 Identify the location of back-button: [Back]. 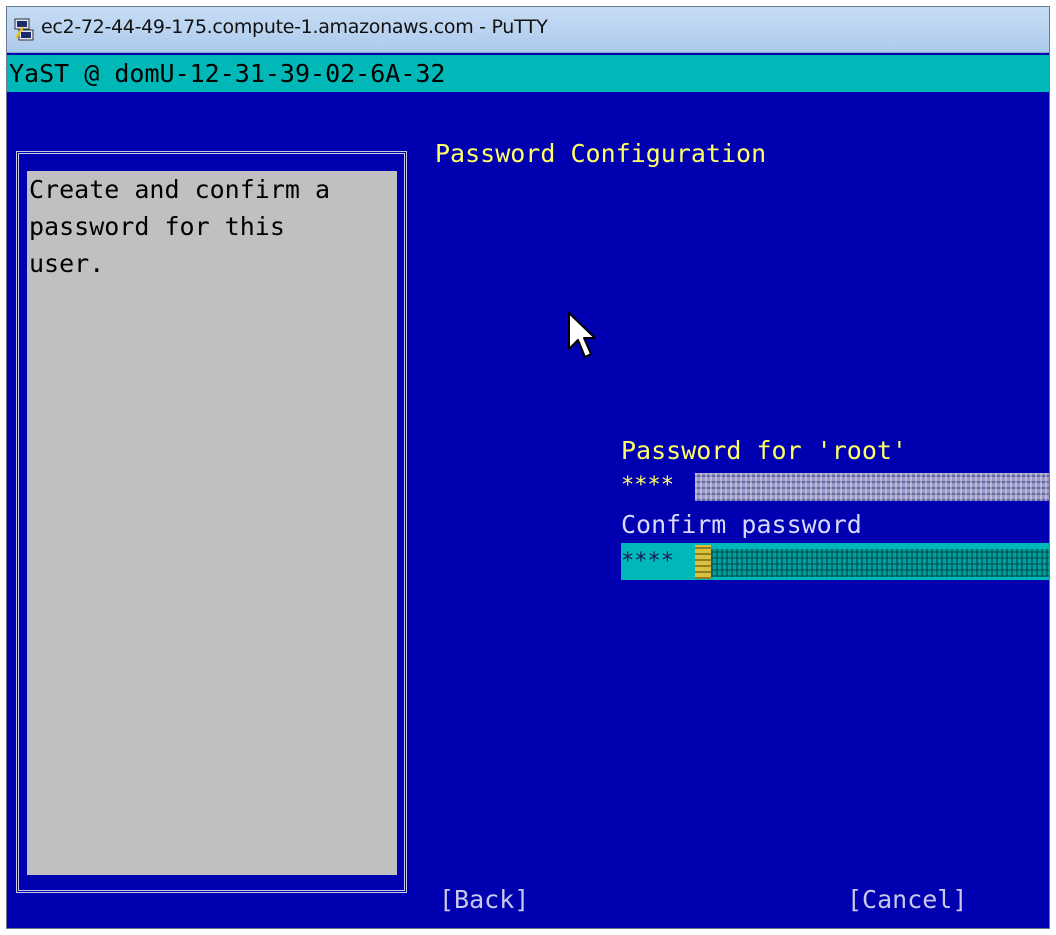
(484, 899).